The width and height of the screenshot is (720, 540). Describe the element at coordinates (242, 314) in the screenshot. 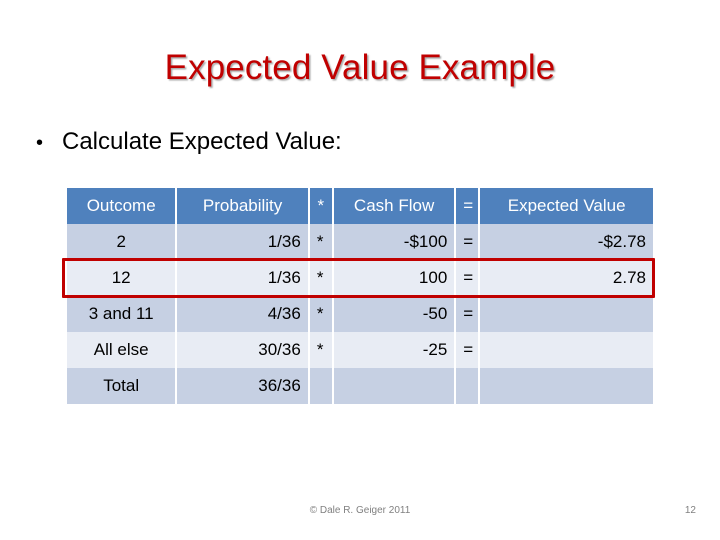

I see `cell-probability: 4/36` at that location.